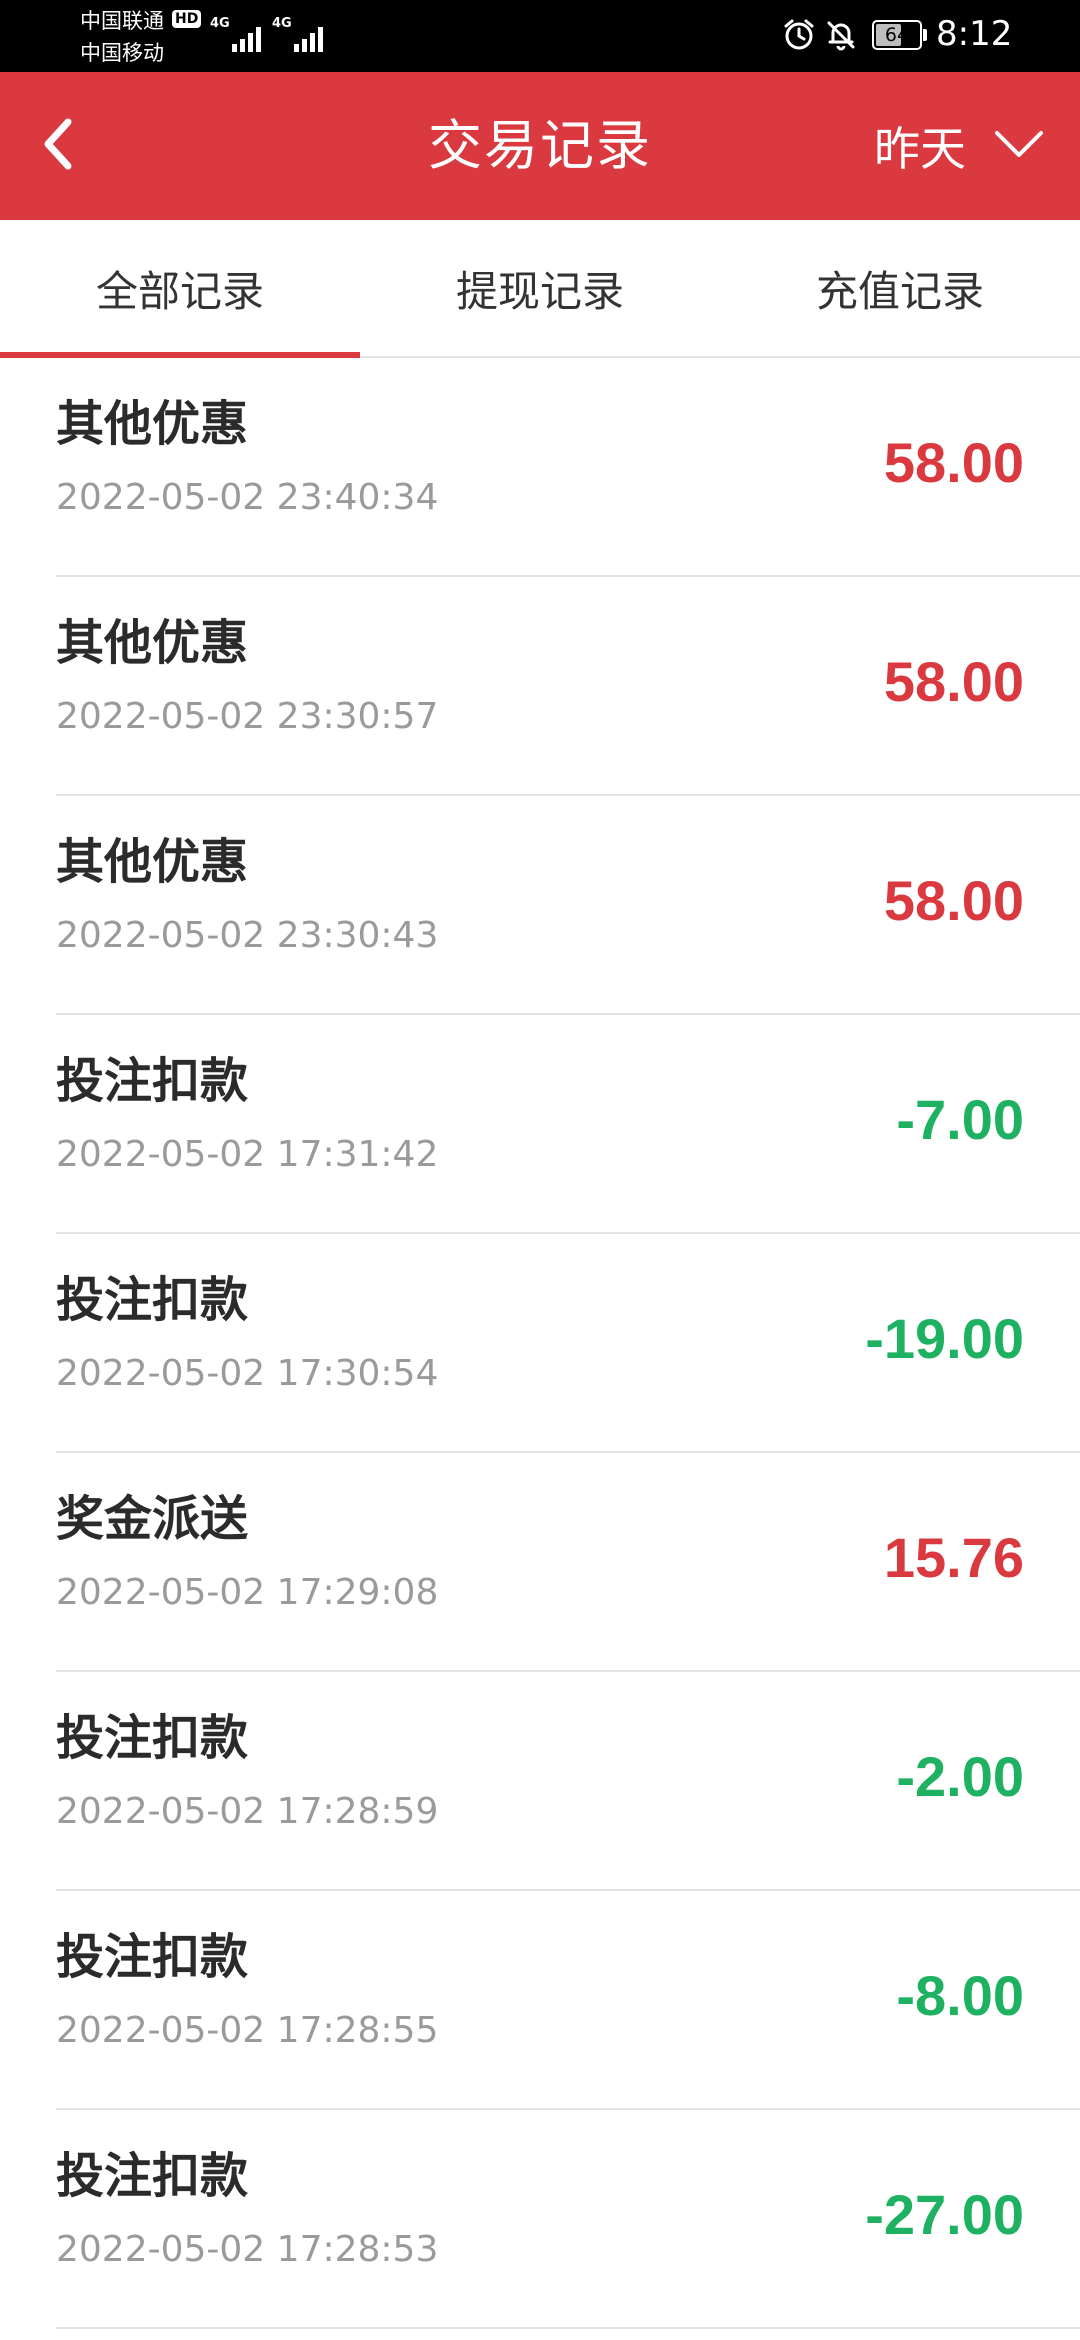 The width and height of the screenshot is (1080, 2340). Describe the element at coordinates (540, 1124) in the screenshot. I see `transaction-row: 投注扣款 2022-05-02 17:31:42 -7.00` at that location.